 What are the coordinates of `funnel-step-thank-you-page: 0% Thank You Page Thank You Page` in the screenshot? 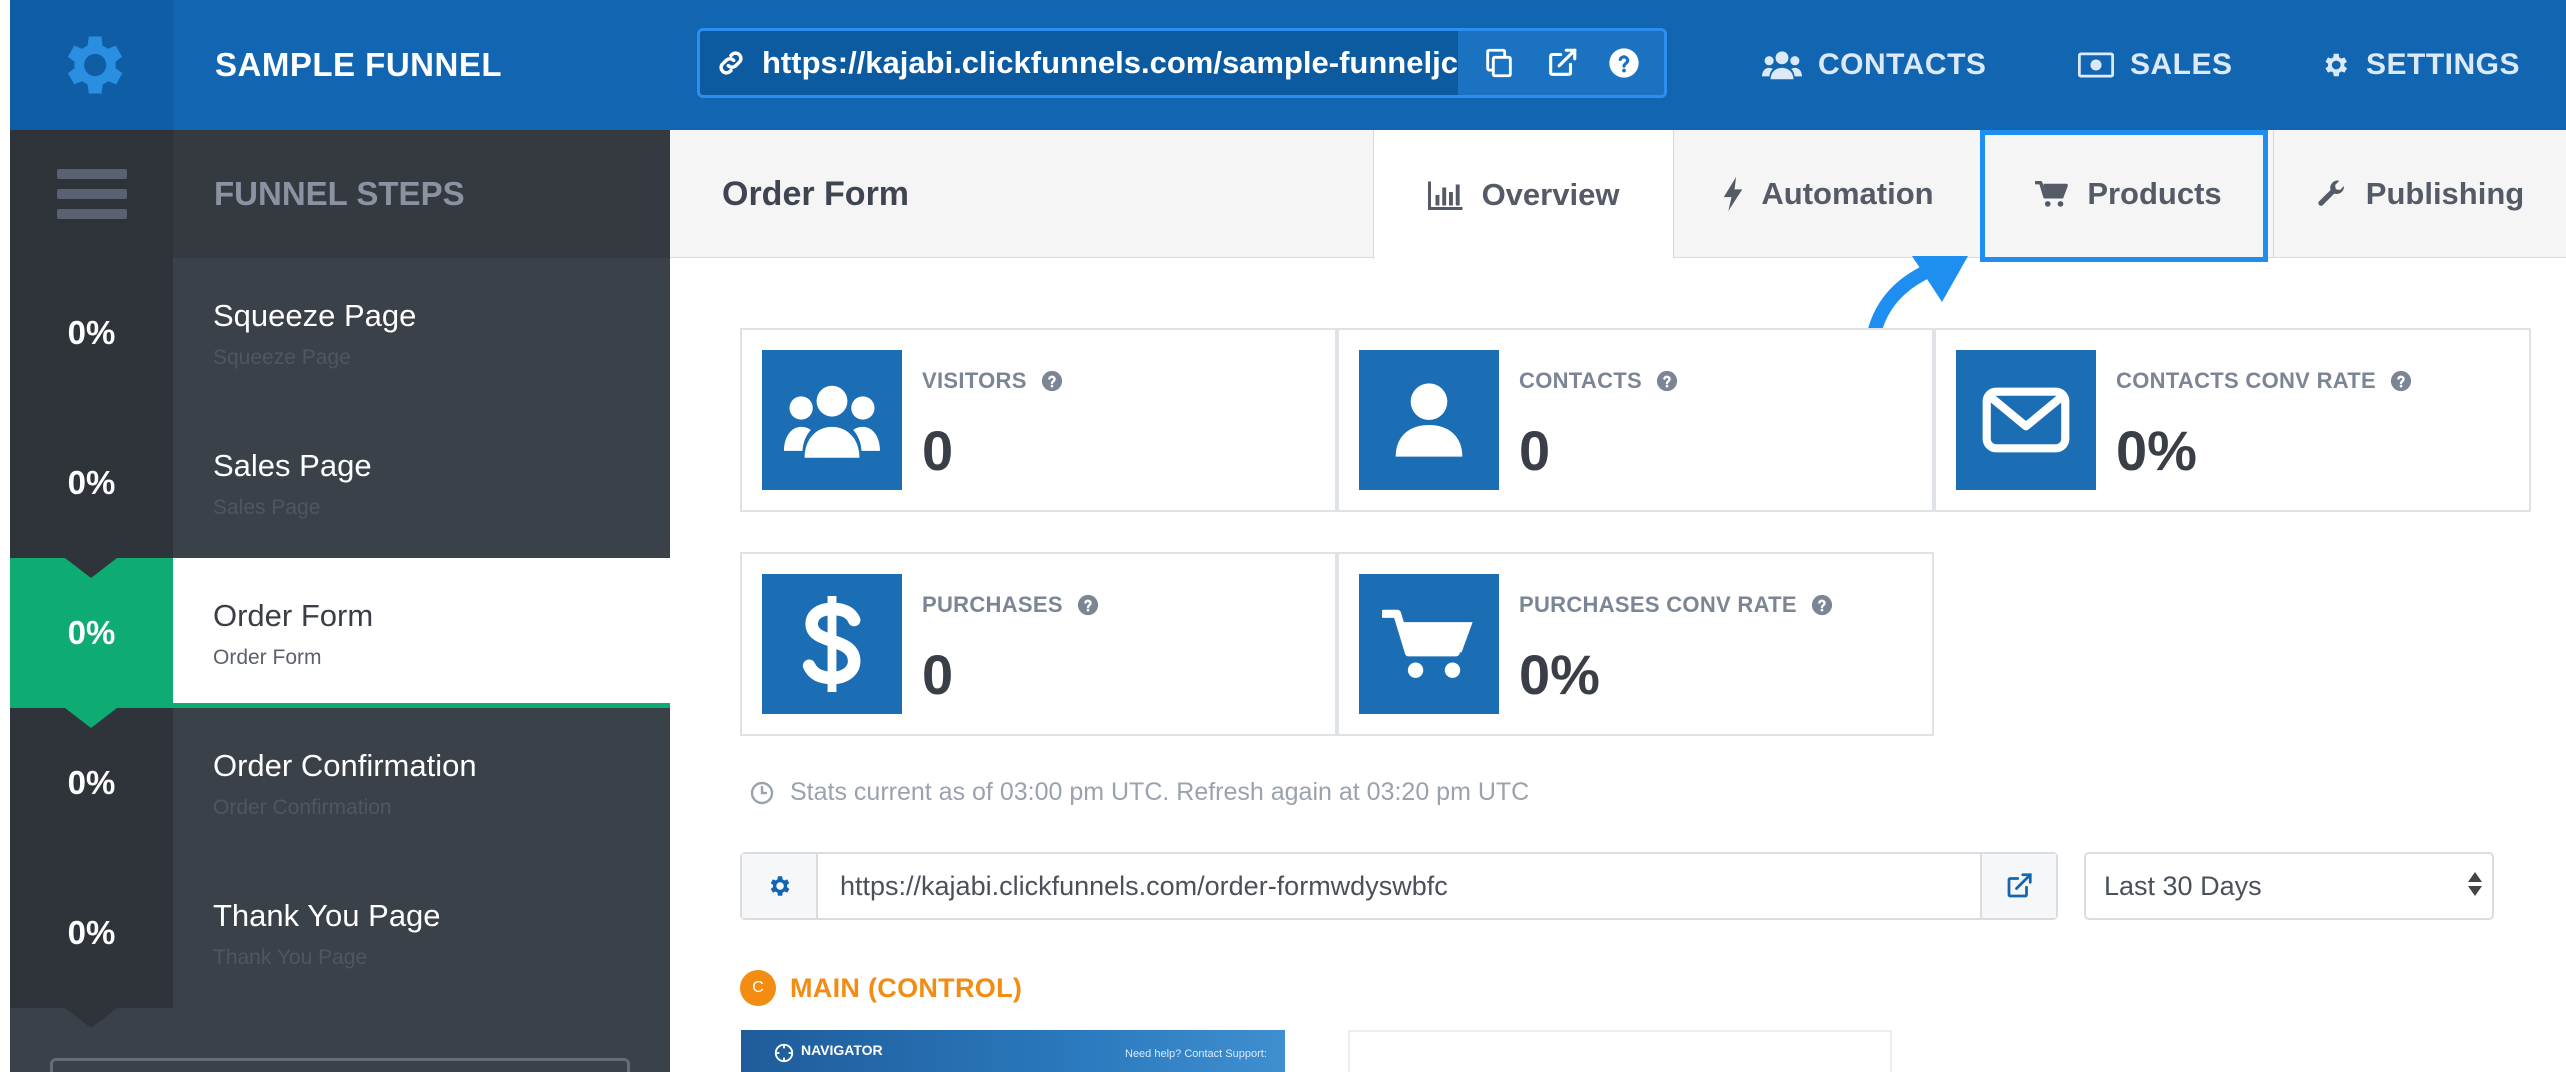 It's located at (340, 943).